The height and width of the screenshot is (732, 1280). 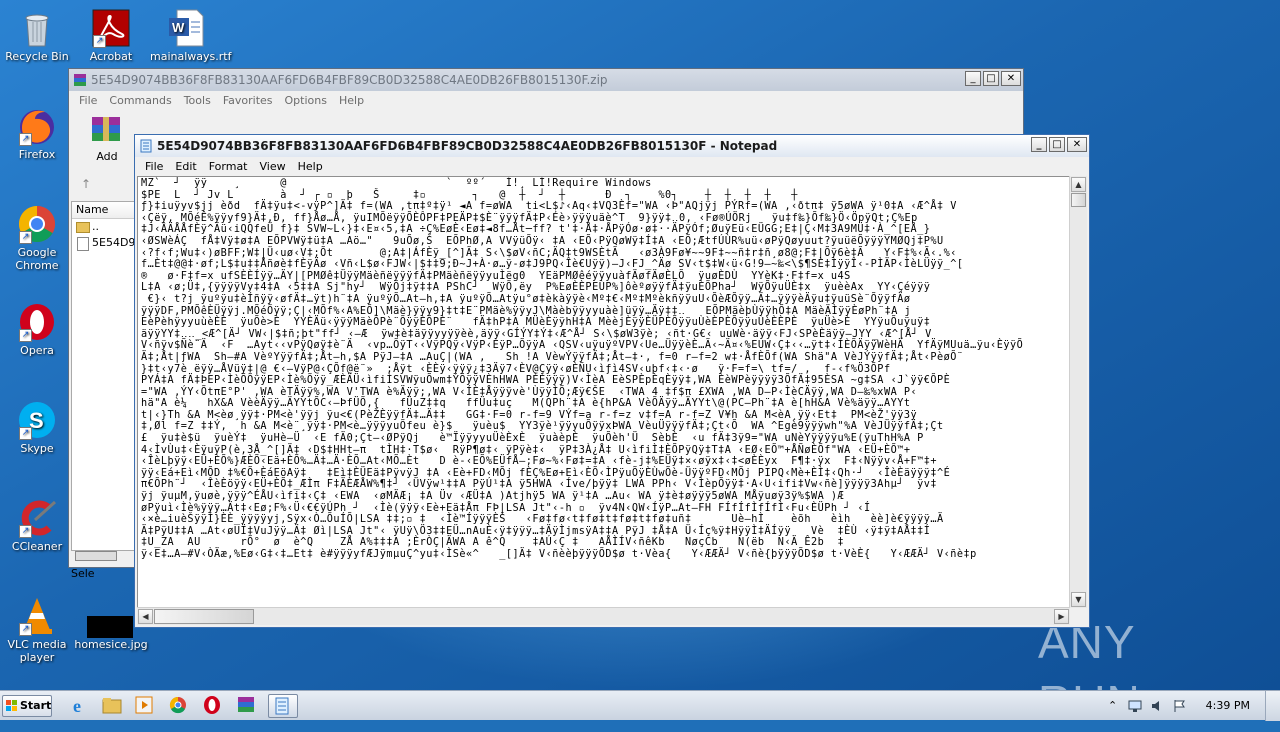 I want to click on menu-edit: Edit, so click(x=185, y=166).